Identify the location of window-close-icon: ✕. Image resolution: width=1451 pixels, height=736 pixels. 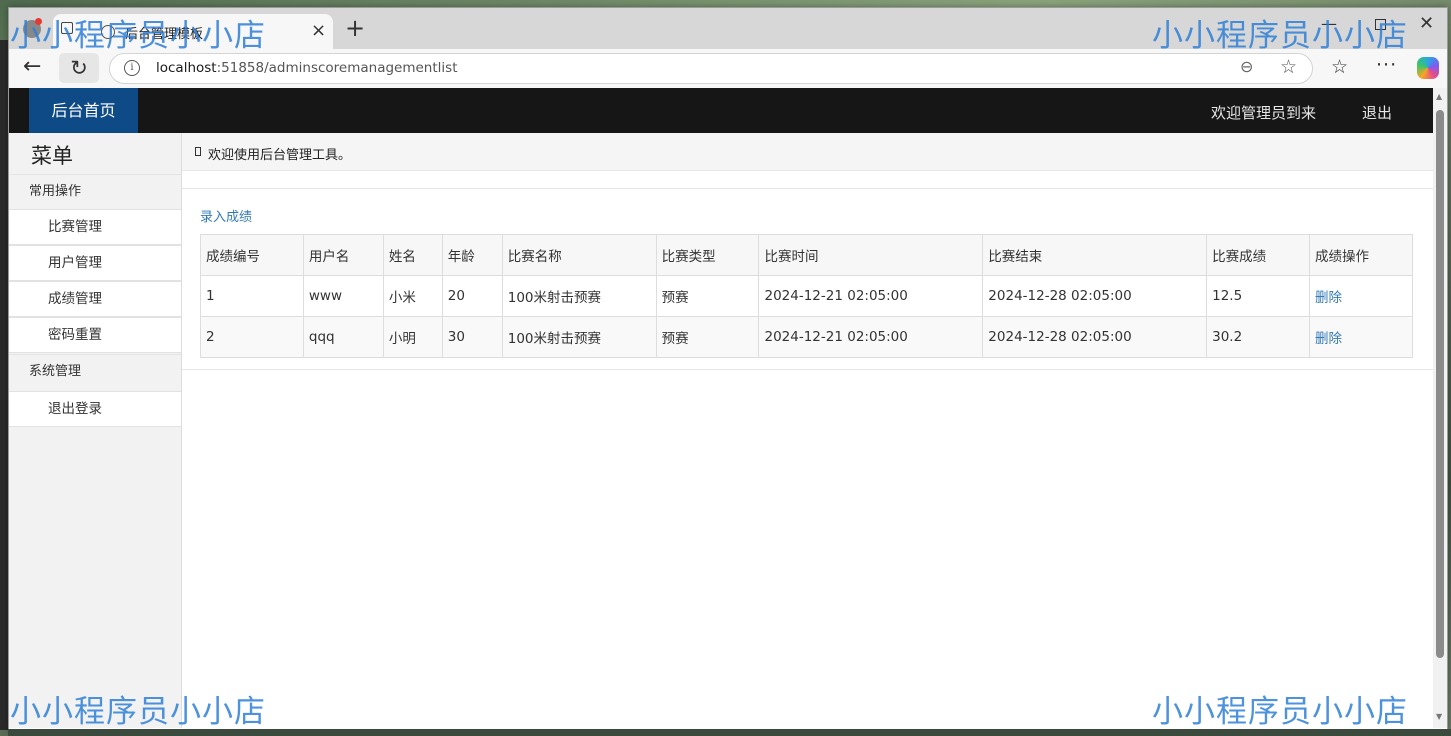
(1426, 23).